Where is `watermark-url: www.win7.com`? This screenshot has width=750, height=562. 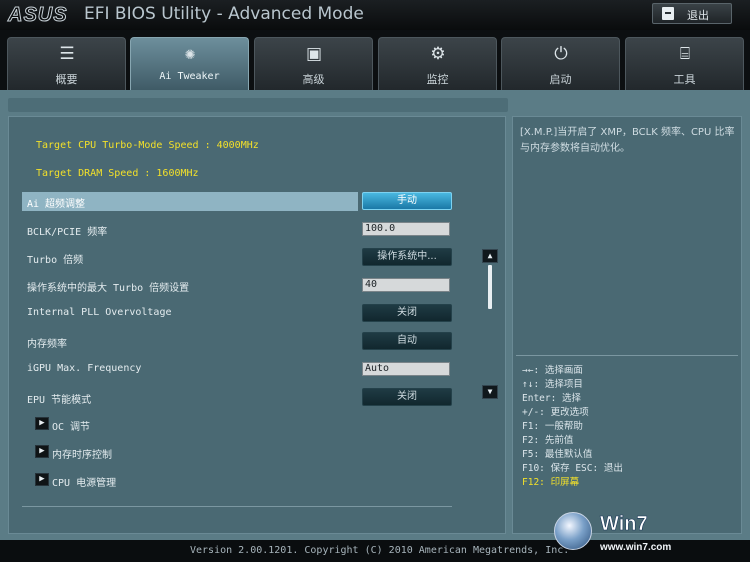 watermark-url: www.win7.com is located at coordinates (636, 547).